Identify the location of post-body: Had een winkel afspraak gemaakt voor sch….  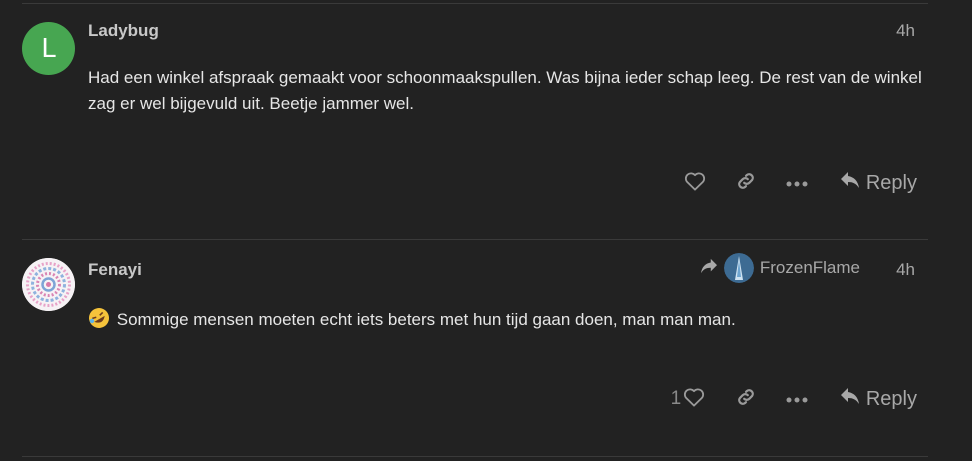
(505, 90).